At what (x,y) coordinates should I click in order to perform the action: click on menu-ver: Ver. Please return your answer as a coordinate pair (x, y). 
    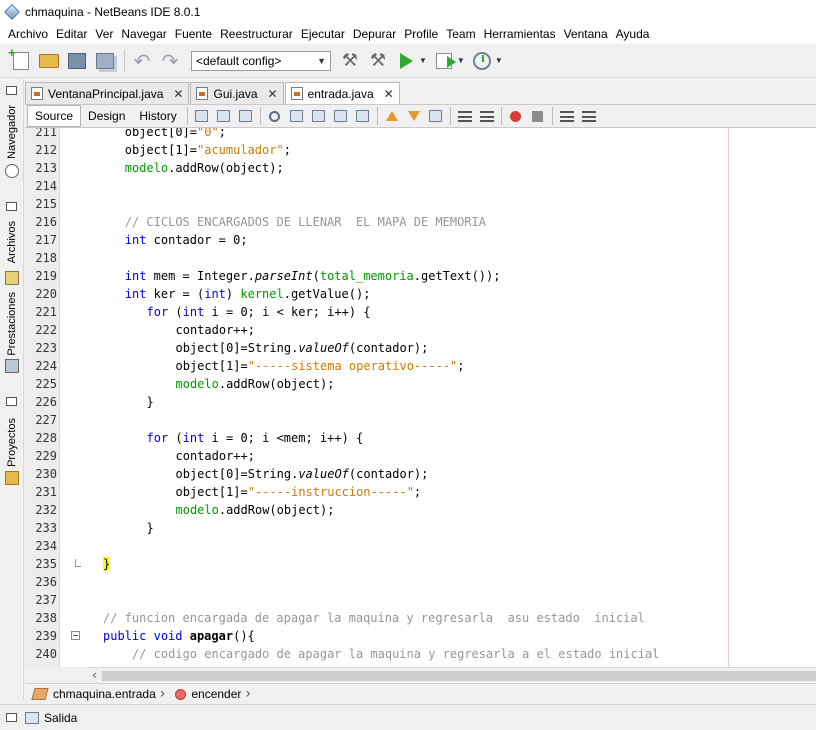
    Looking at the image, I should click on (104, 34).